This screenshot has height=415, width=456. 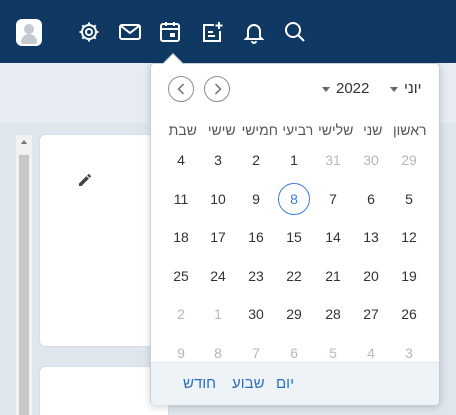 I want to click on next-month-button, so click(x=217, y=89).